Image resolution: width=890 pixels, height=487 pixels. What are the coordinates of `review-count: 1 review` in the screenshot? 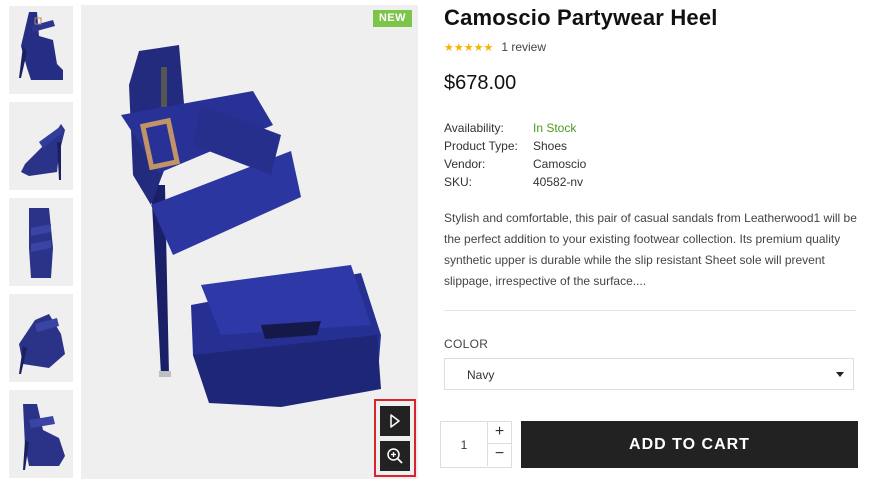 It's located at (523, 47).